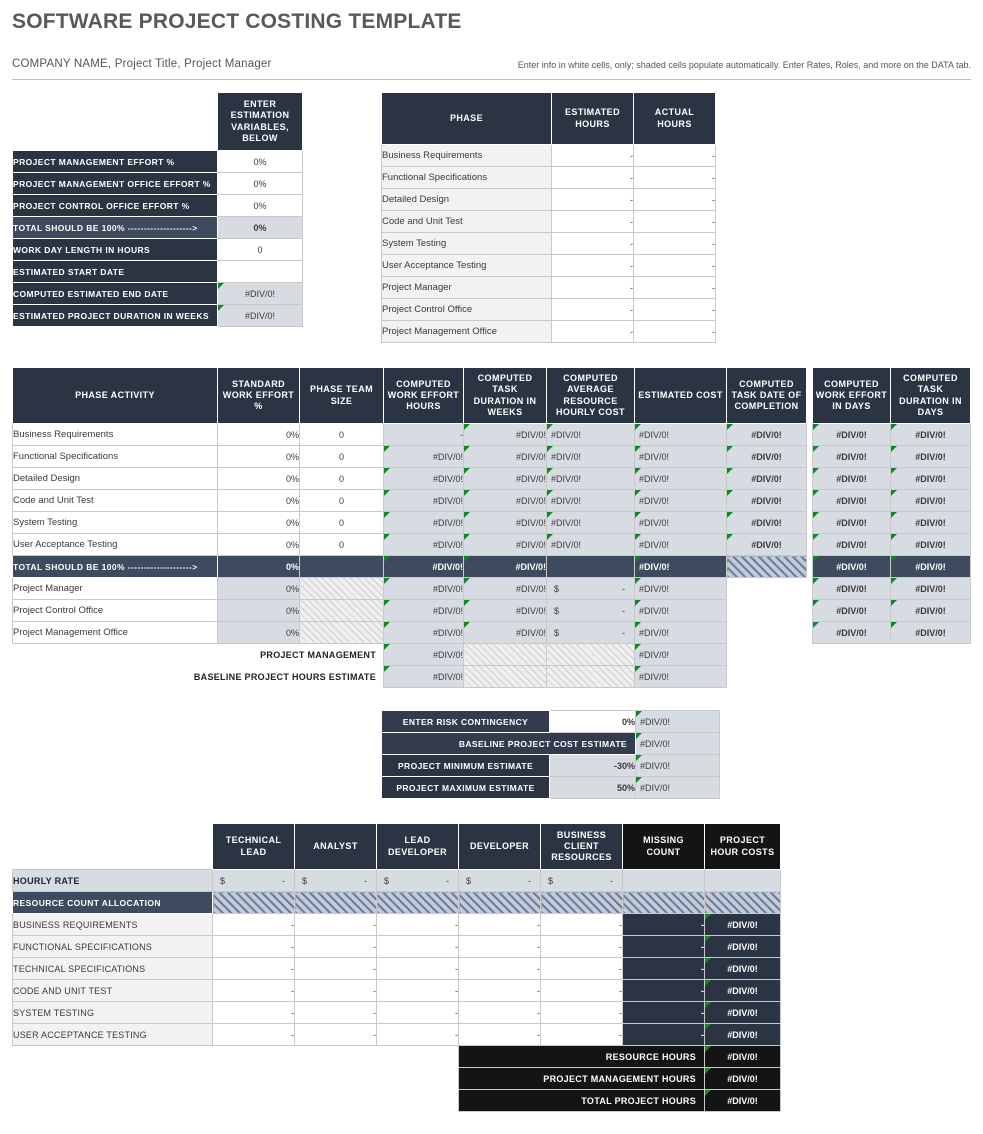  What do you see at coordinates (112, 968) in the screenshot?
I see `resource-activity-name: TECHNICAL SPECIFICATIONS` at bounding box center [112, 968].